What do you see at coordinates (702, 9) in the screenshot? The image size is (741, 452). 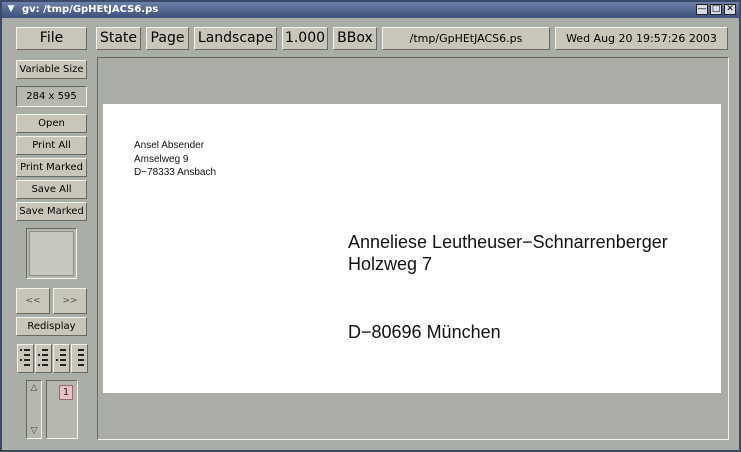 I see `minimize-icon: —` at bounding box center [702, 9].